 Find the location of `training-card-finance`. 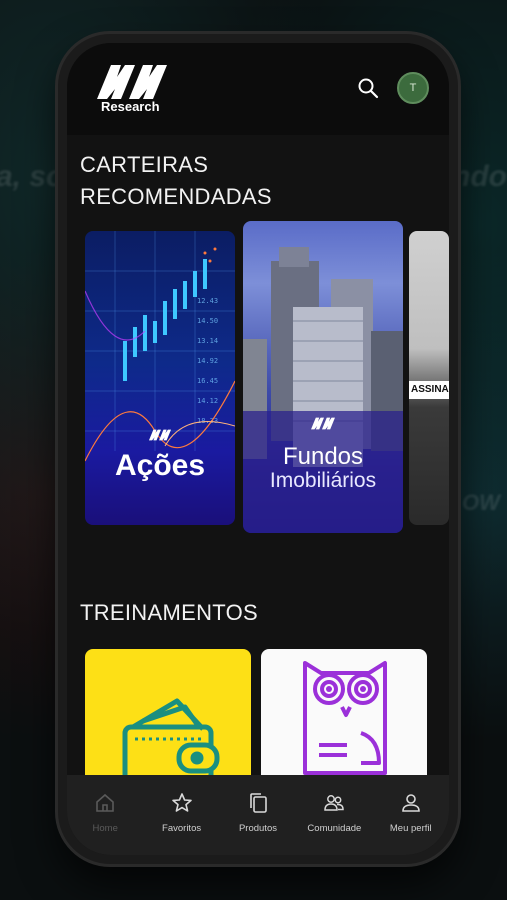

training-card-finance is located at coordinates (168, 719).